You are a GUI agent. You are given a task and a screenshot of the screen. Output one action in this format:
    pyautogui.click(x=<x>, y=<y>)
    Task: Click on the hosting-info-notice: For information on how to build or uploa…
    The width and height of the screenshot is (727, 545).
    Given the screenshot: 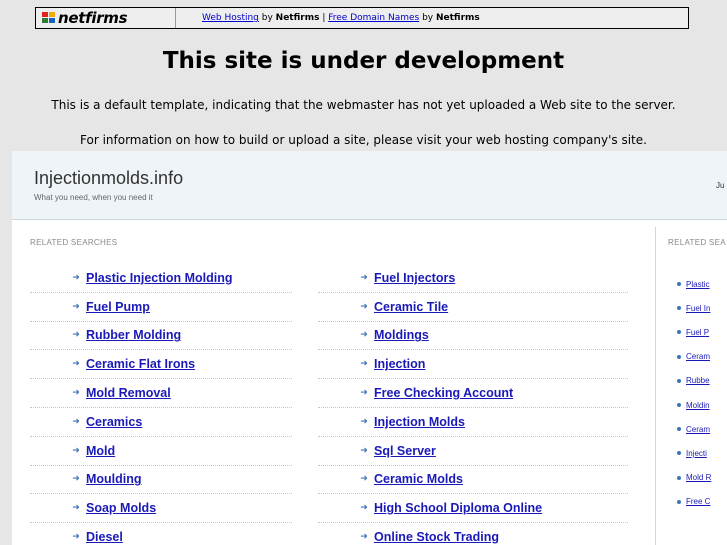 What is the action you would take?
    pyautogui.click(x=363, y=140)
    